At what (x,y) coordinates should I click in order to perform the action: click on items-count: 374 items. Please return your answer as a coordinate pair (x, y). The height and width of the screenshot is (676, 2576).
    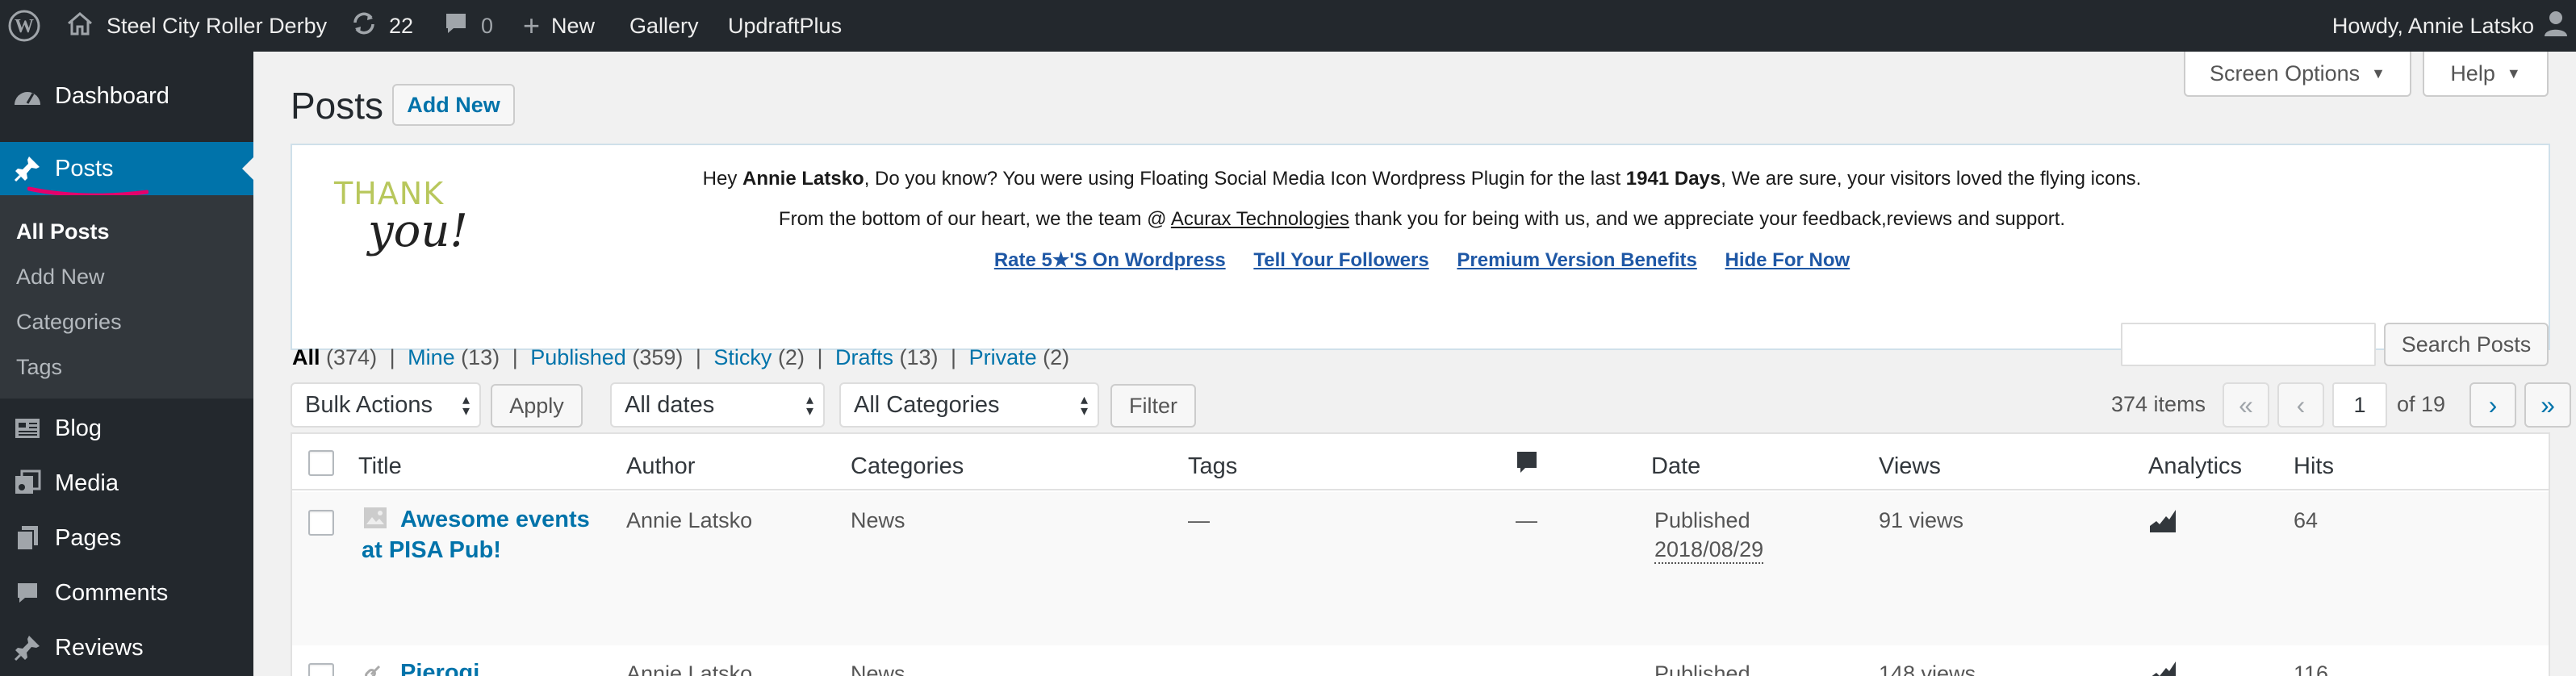
    Looking at the image, I should click on (2158, 404).